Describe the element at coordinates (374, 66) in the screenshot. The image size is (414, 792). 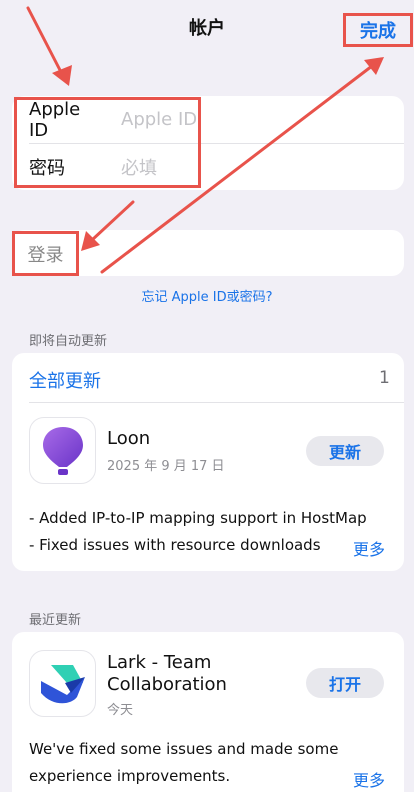
I see `arrow-head-done` at that location.